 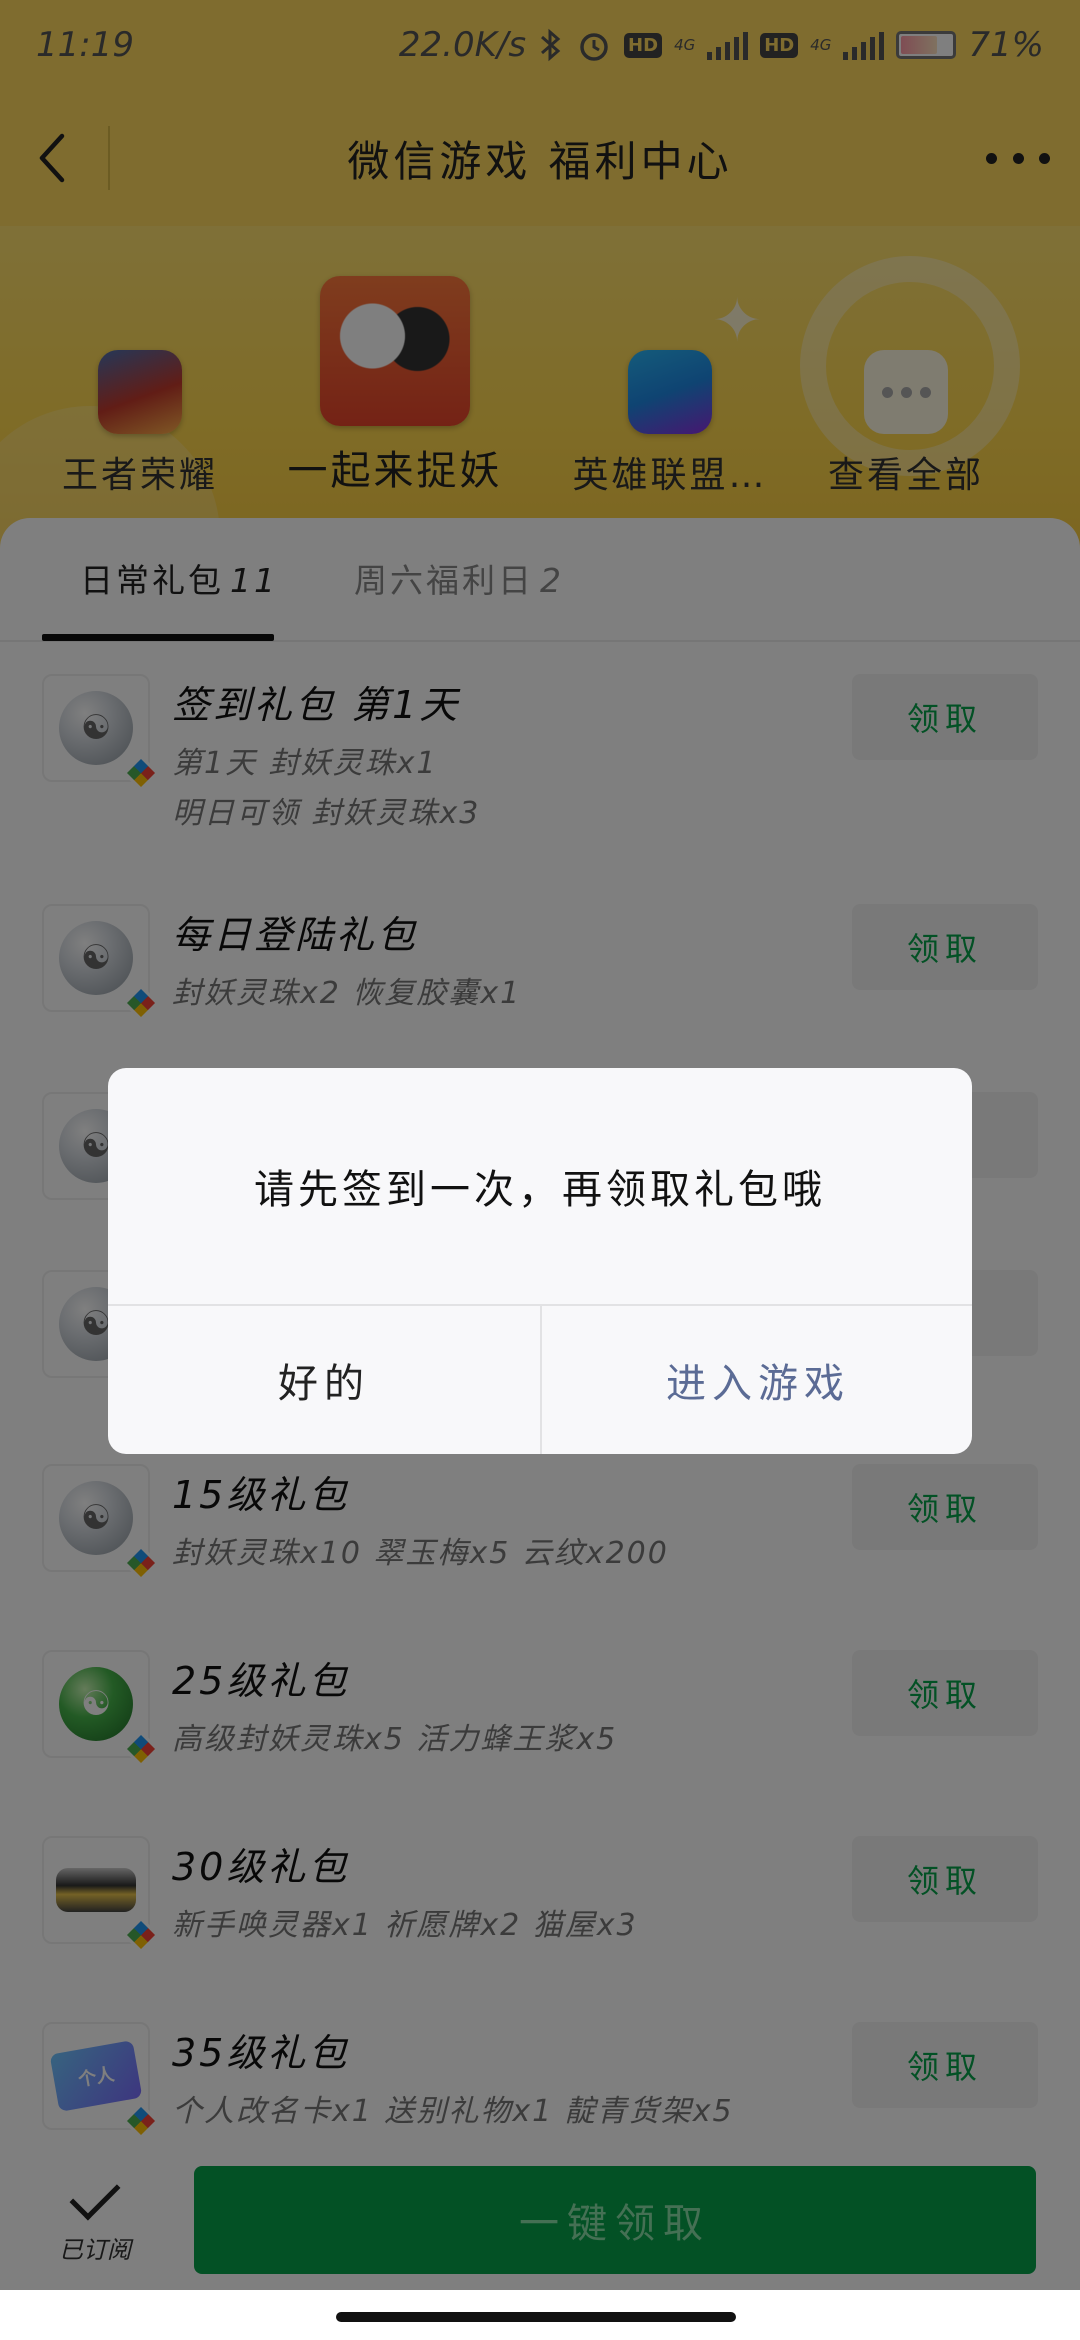 What do you see at coordinates (540, 1190) in the screenshot?
I see `dialog-message: 请先签到一次，再领取礼包哦` at bounding box center [540, 1190].